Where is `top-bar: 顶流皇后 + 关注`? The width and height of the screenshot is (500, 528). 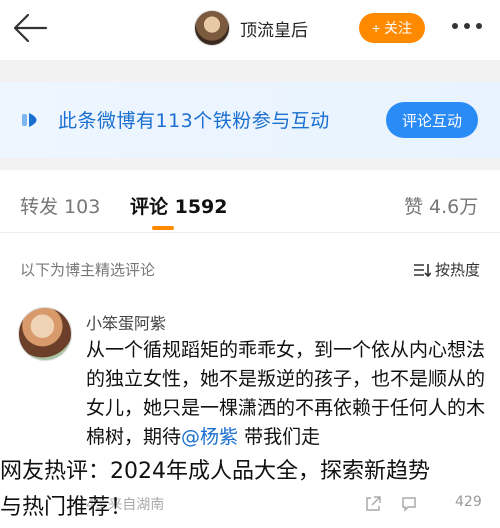
top-bar: 顶流皇后 + 关注 is located at coordinates (250, 28).